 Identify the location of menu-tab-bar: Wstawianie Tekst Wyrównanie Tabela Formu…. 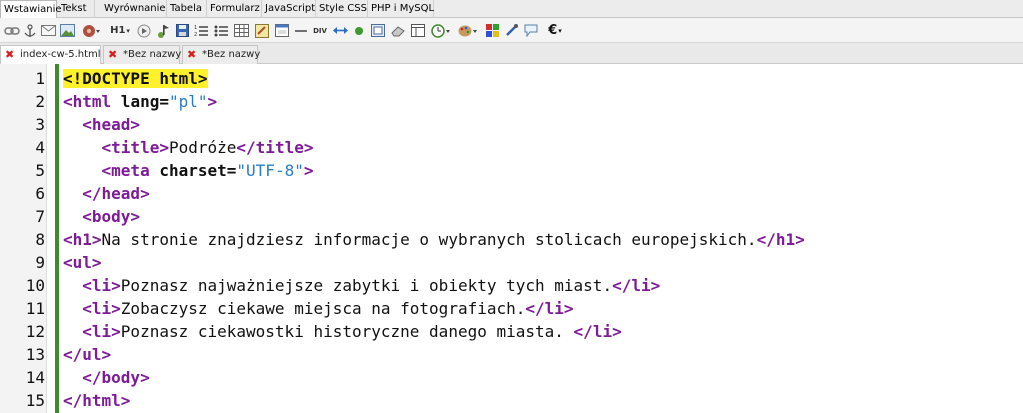
(511, 9).